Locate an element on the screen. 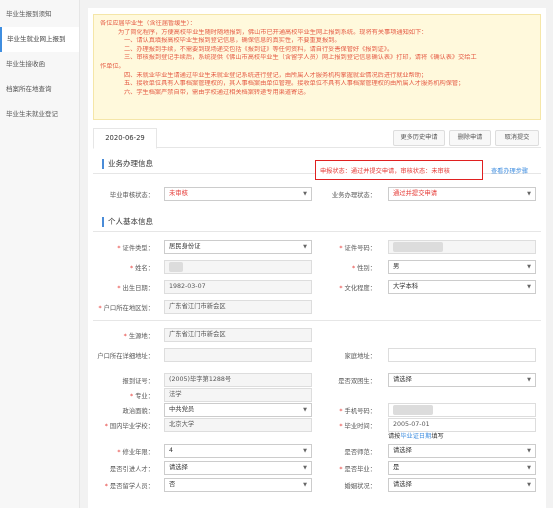 Image resolution: width=553 pixels, height=508 pixels. notice-line: 一、请认真填报高校毕业生报到登记信息，确保信息的真实性，不要重复报到。 is located at coordinates (232, 41).